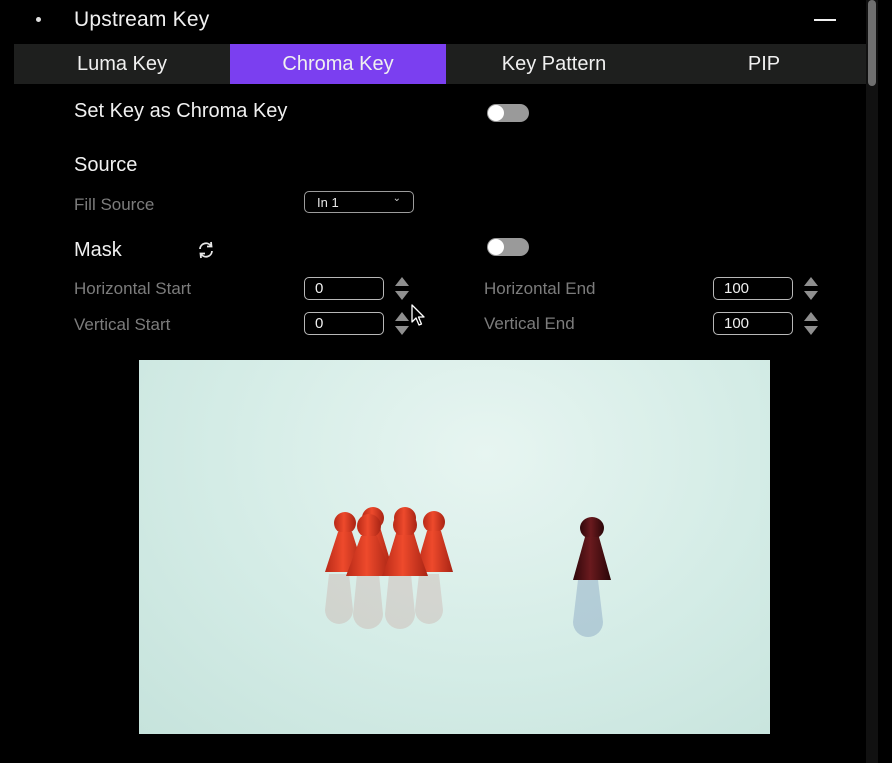 The image size is (892, 763). What do you see at coordinates (122, 324) in the screenshot?
I see `vertical-start-label: Vertical Start` at bounding box center [122, 324].